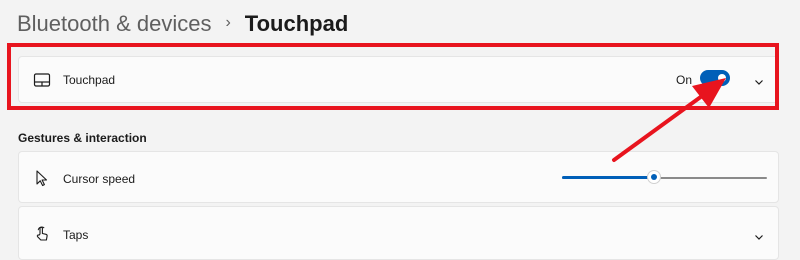 The width and height of the screenshot is (800, 260). Describe the element at coordinates (683, 80) in the screenshot. I see `toggle-state-text: On` at that location.